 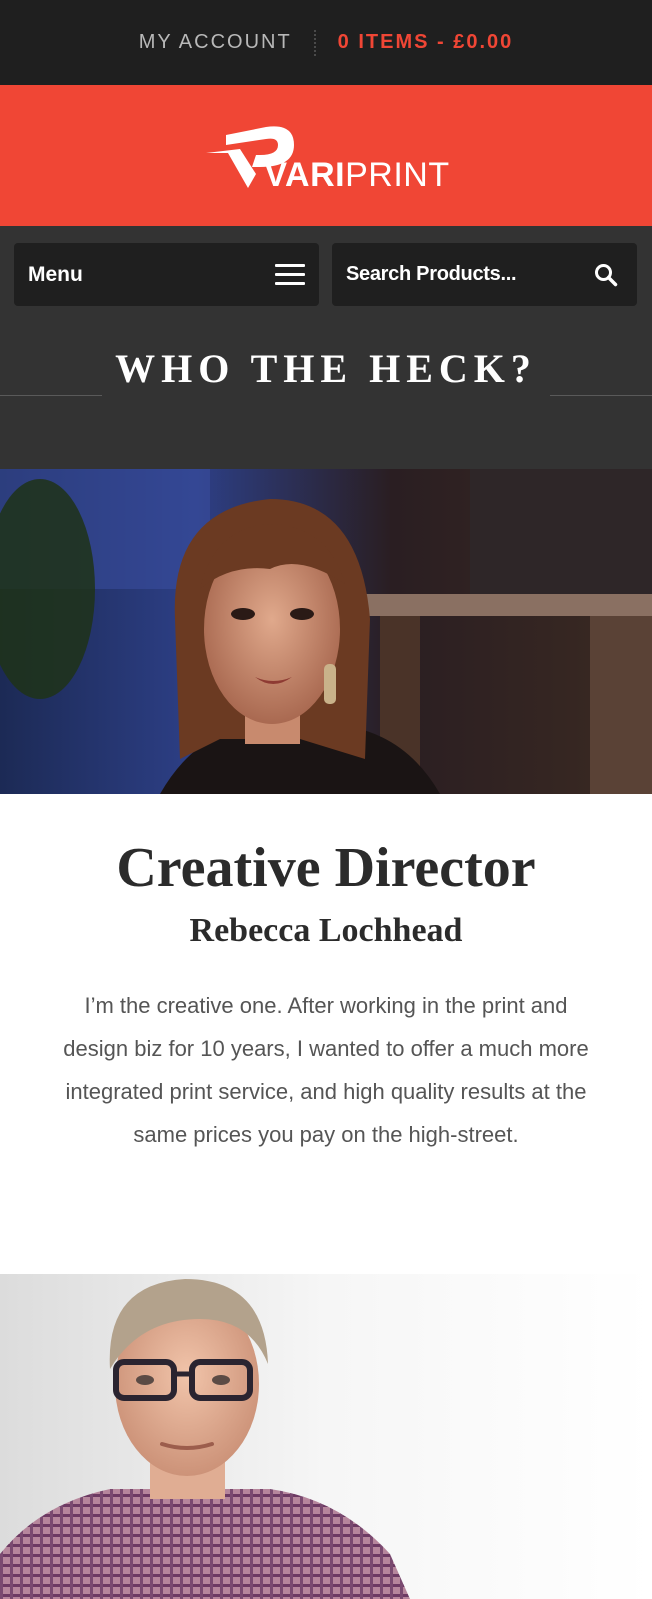 What do you see at coordinates (166, 274) in the screenshot?
I see `menu-button: Menu` at bounding box center [166, 274].